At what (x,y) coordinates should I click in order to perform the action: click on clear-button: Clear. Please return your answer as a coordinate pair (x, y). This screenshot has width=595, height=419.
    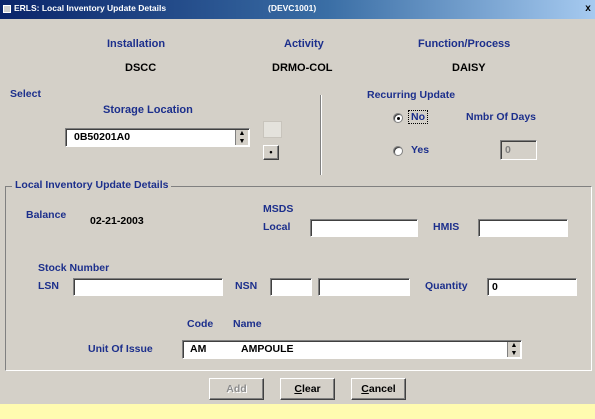
    Looking at the image, I should click on (307, 389).